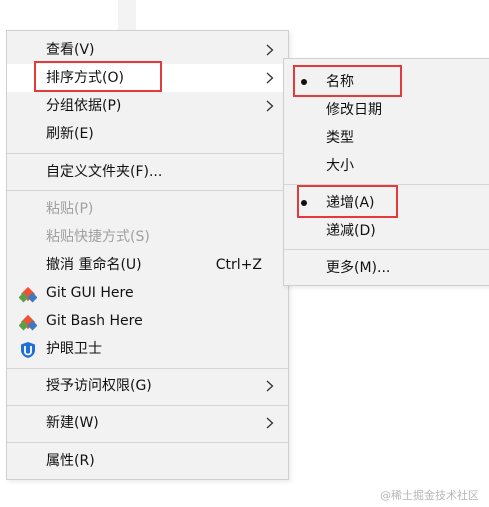 Image resolution: width=489 pixels, height=507 pixels. I want to click on submenu-item-ascending: 递增(A), so click(386, 203).